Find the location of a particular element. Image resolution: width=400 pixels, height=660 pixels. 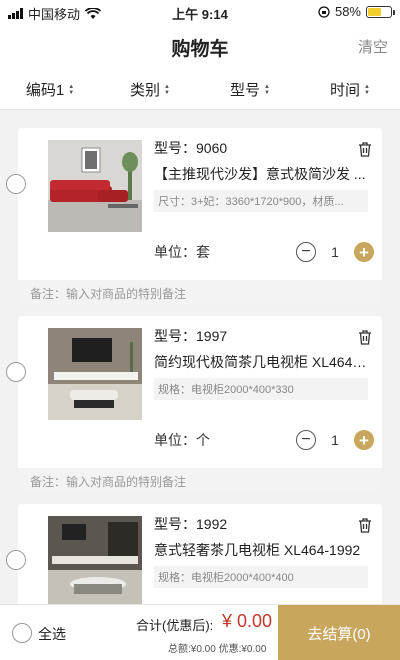

sort-category: 类别 ▲ ▼ is located at coordinates (150, 89).